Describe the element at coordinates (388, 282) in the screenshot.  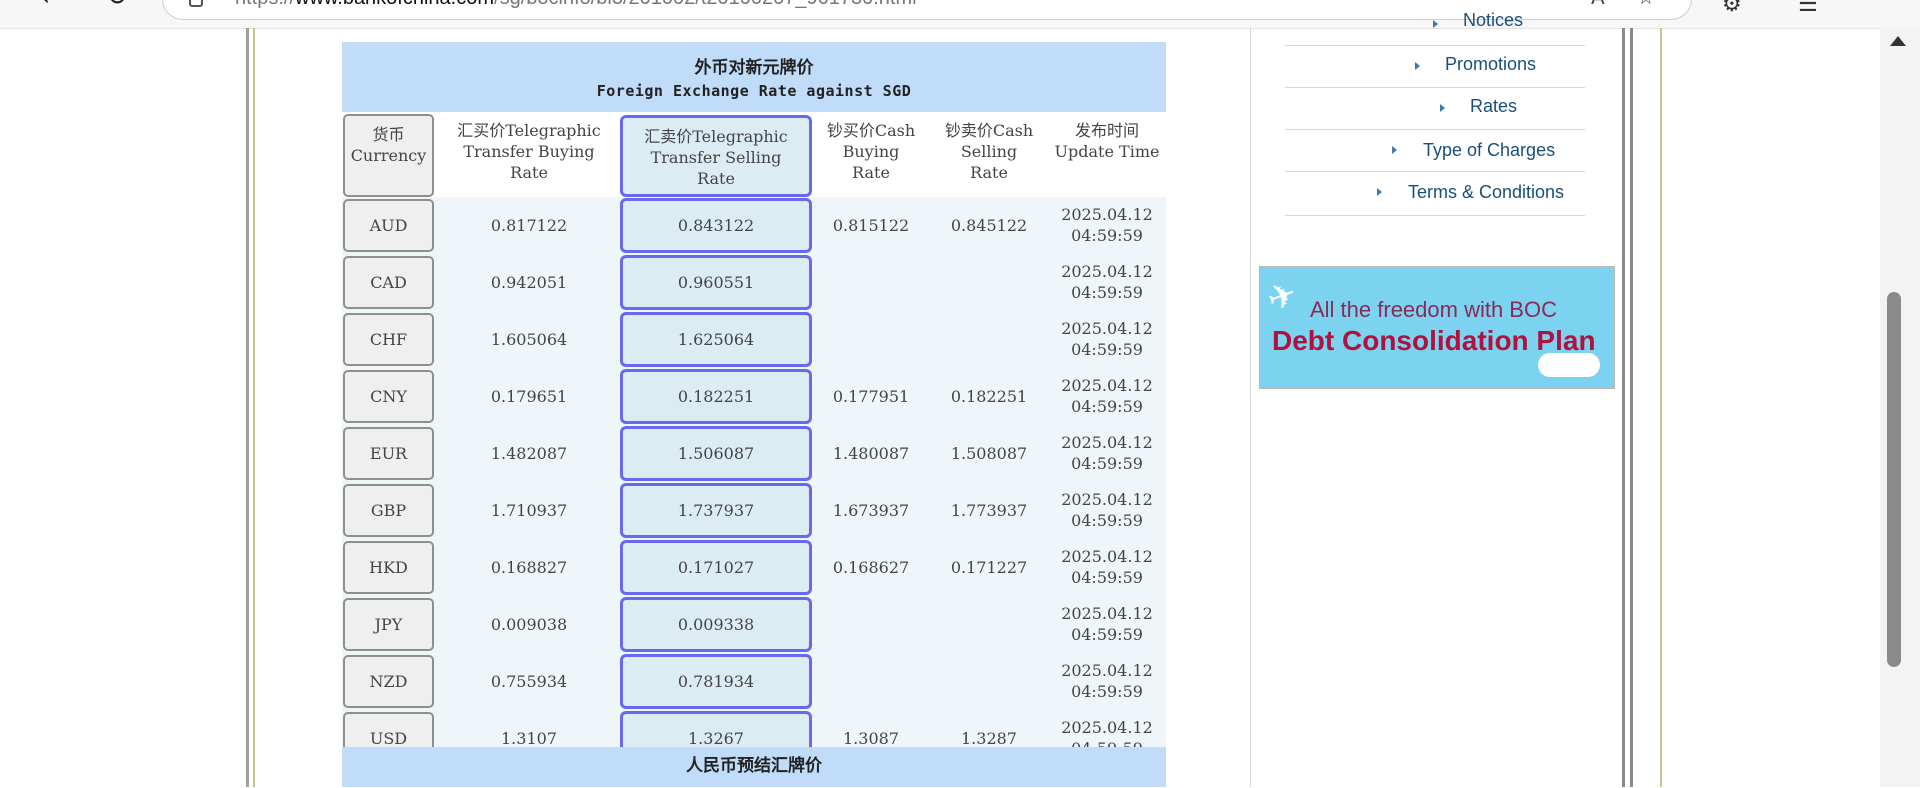
I see `currency-code: CAD` at that location.